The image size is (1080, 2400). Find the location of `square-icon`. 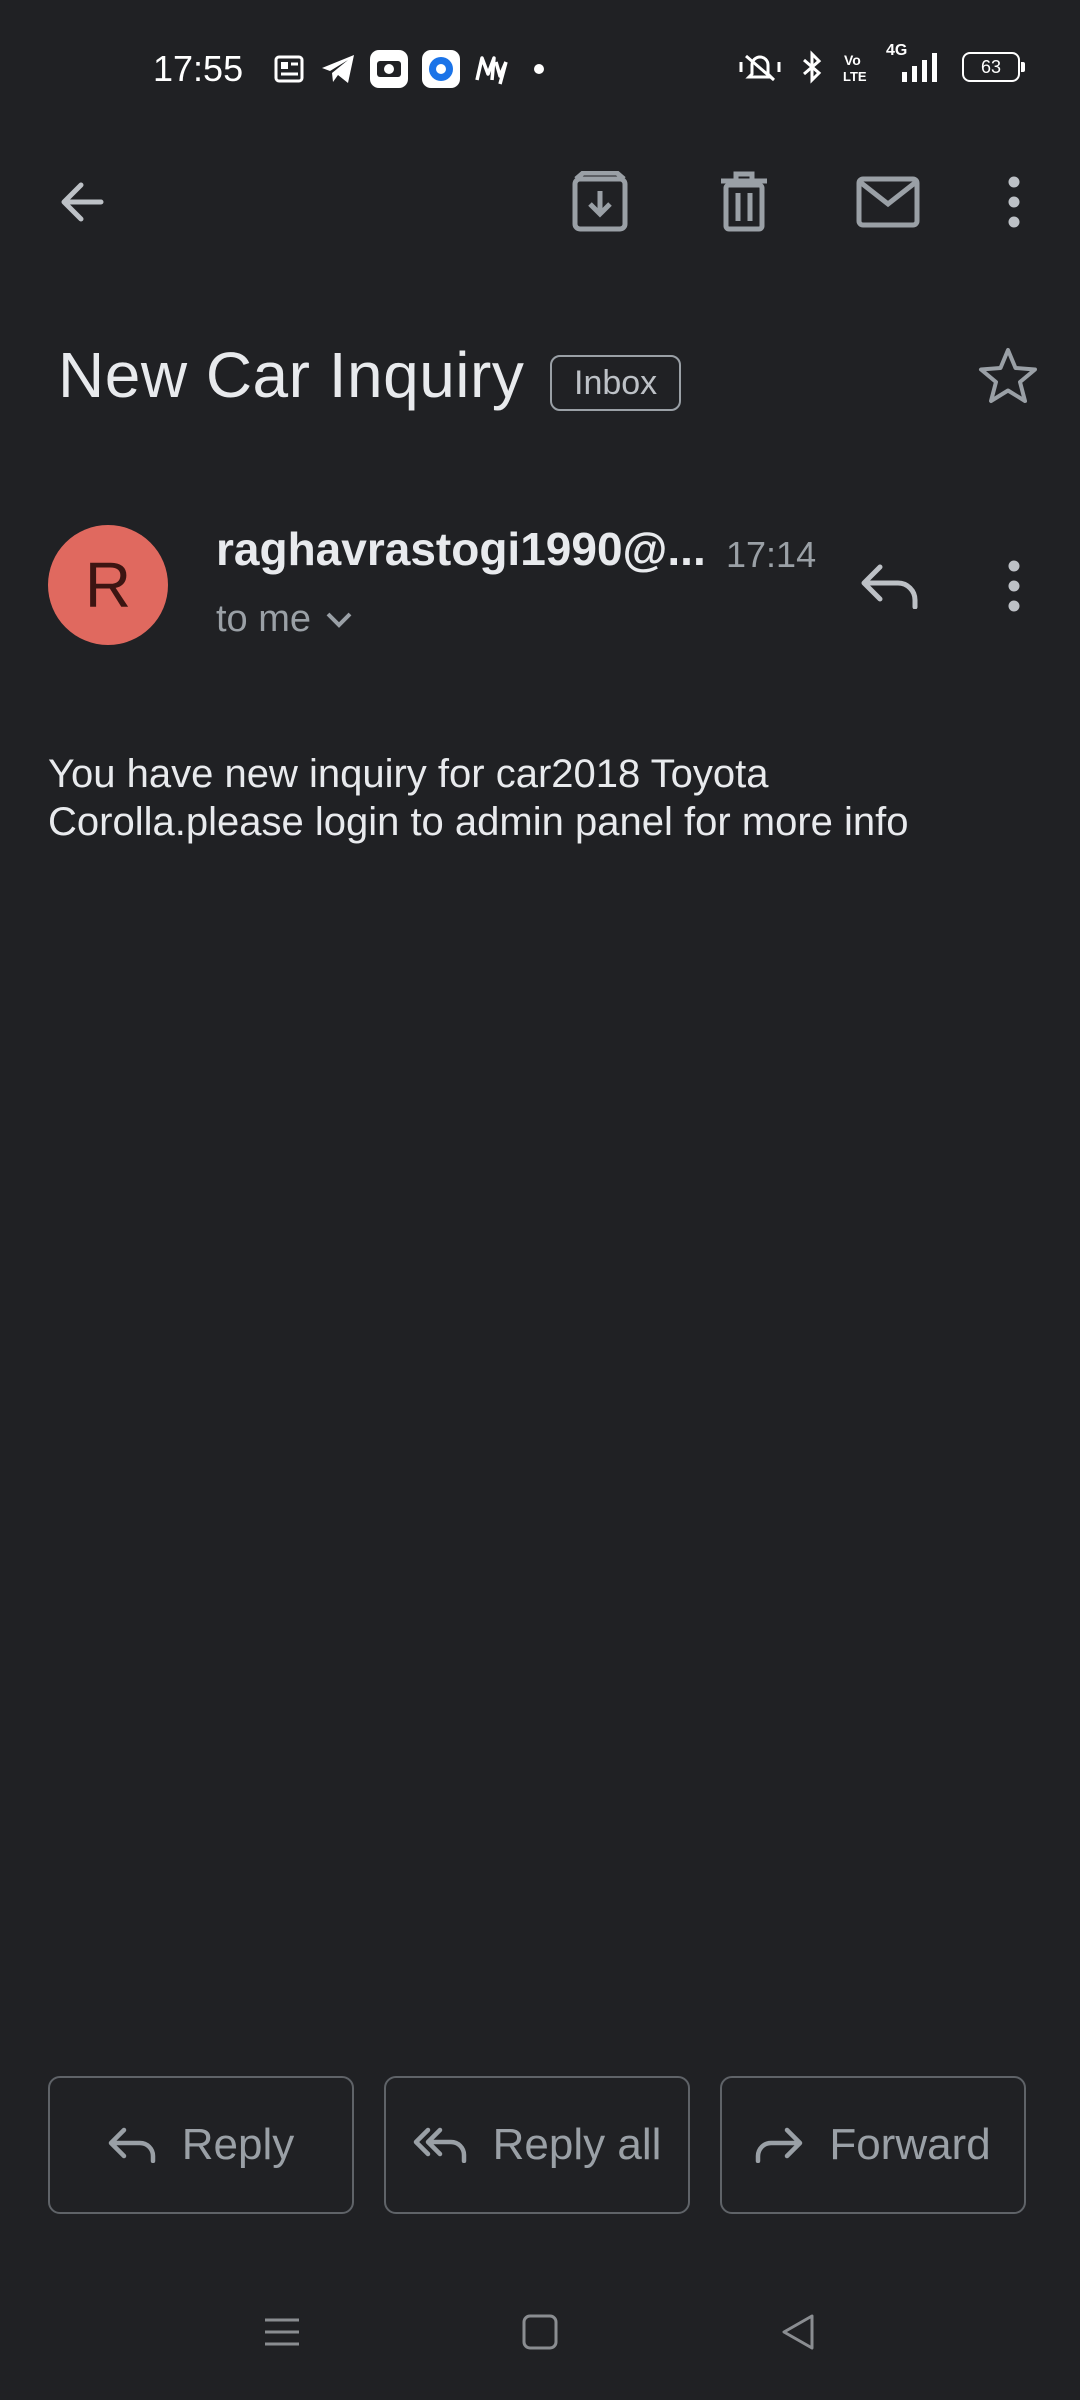

square-icon is located at coordinates (540, 2332).